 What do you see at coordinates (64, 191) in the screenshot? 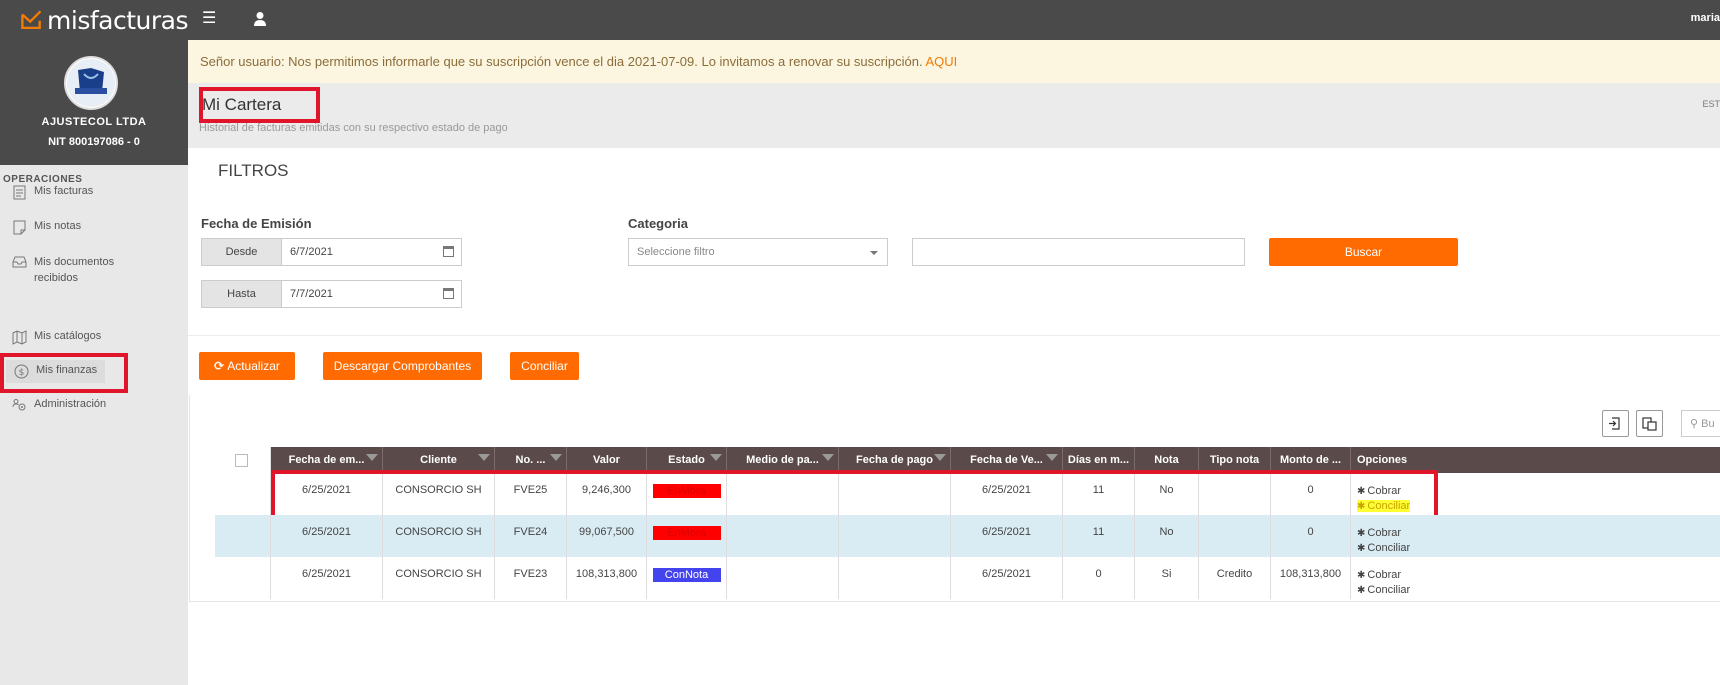
I see `sidebar-item-label: Mis facturas` at bounding box center [64, 191].